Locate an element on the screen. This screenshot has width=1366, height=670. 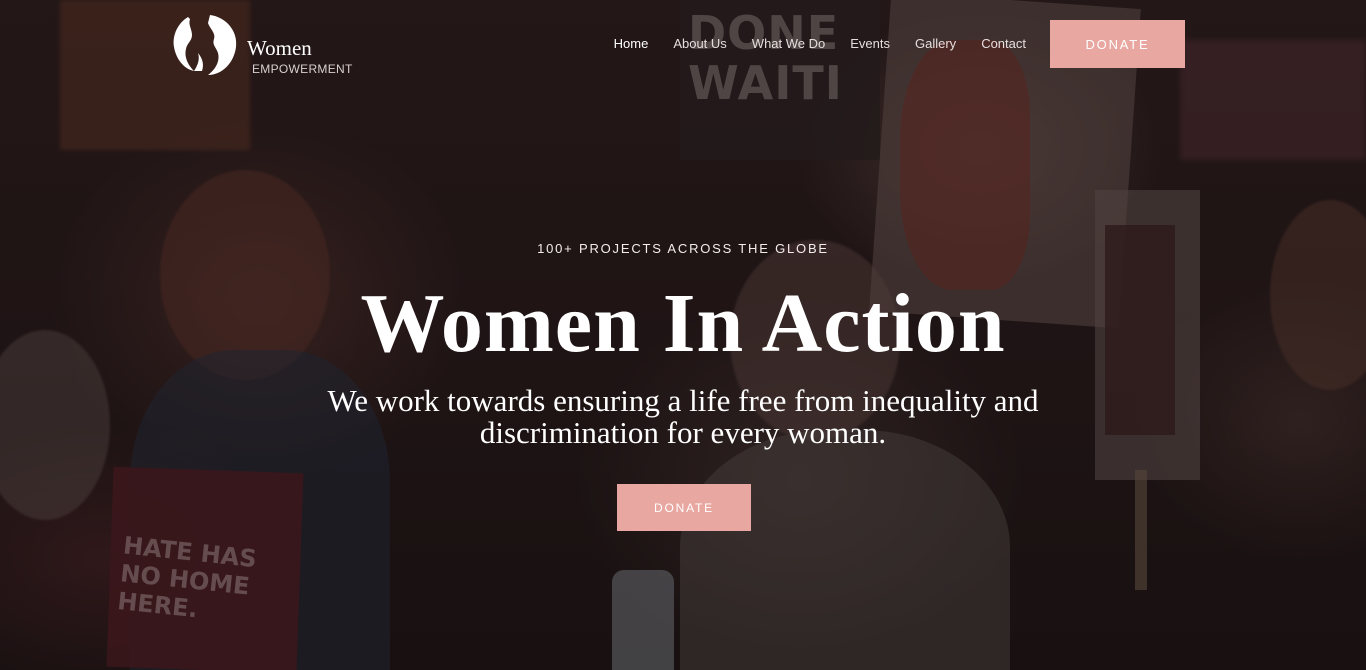
brand-title: Women is located at coordinates (279, 48).